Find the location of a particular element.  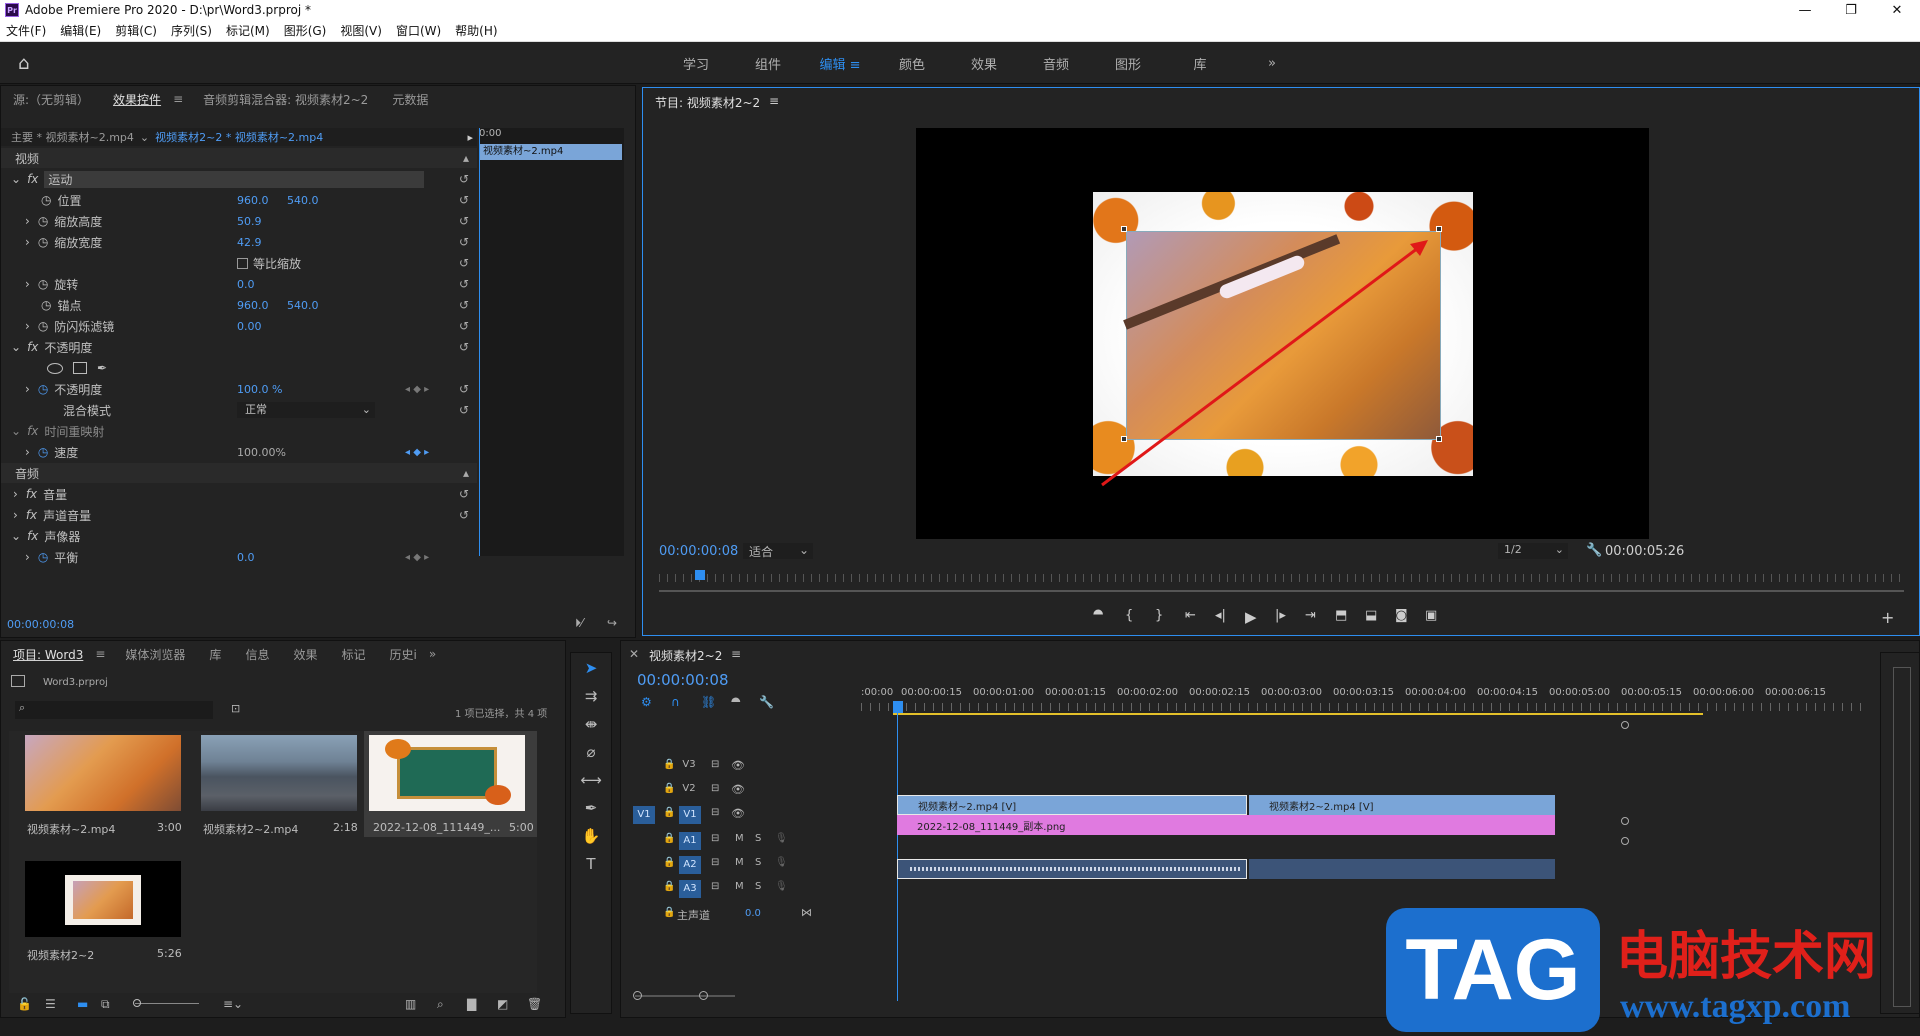

menu-clip: 剪辑(C) is located at coordinates (136, 30).